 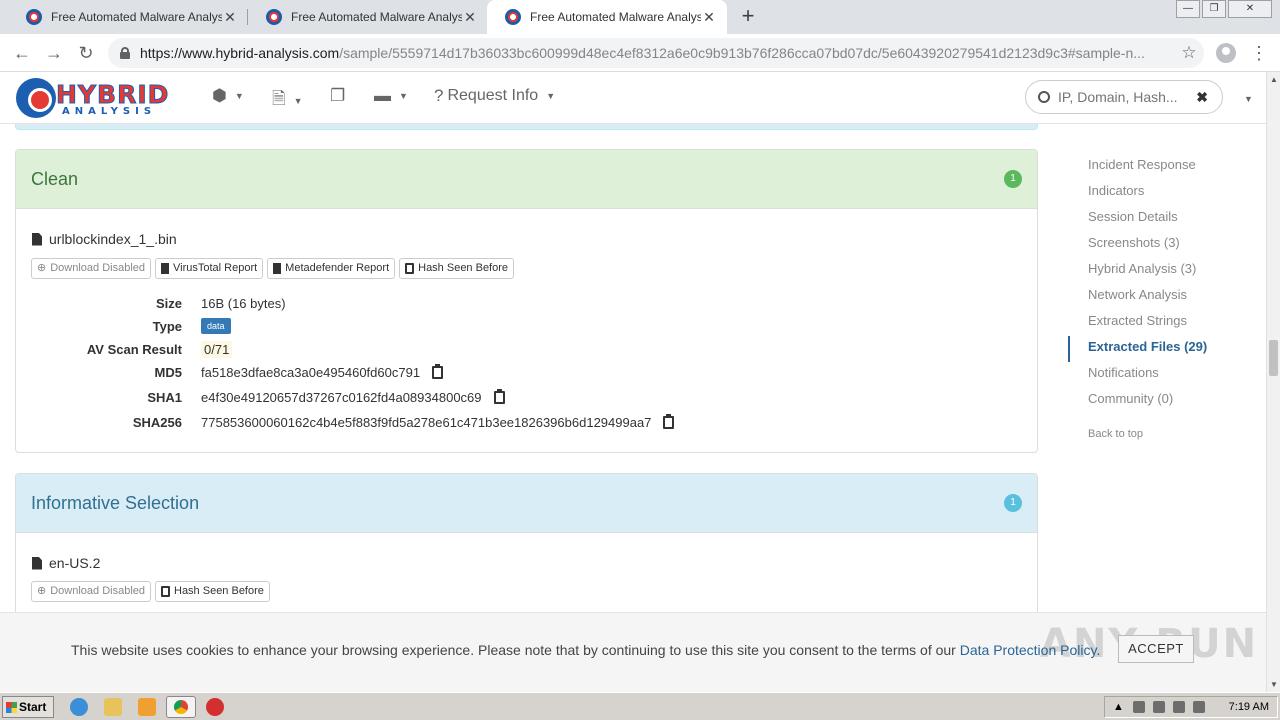 What do you see at coordinates (113, 707) in the screenshot?
I see `file-explorer-icon` at bounding box center [113, 707].